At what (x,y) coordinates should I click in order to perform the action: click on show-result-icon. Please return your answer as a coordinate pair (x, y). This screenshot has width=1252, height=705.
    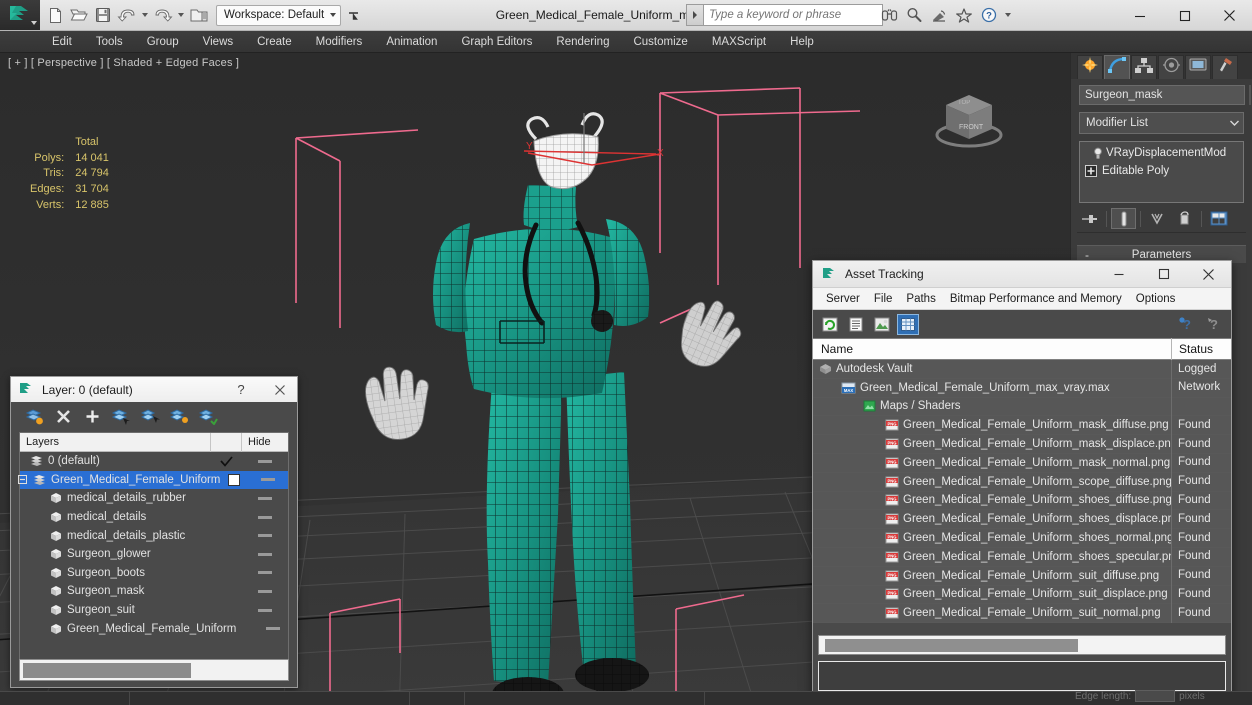
    Looking at the image, I should click on (1123, 218).